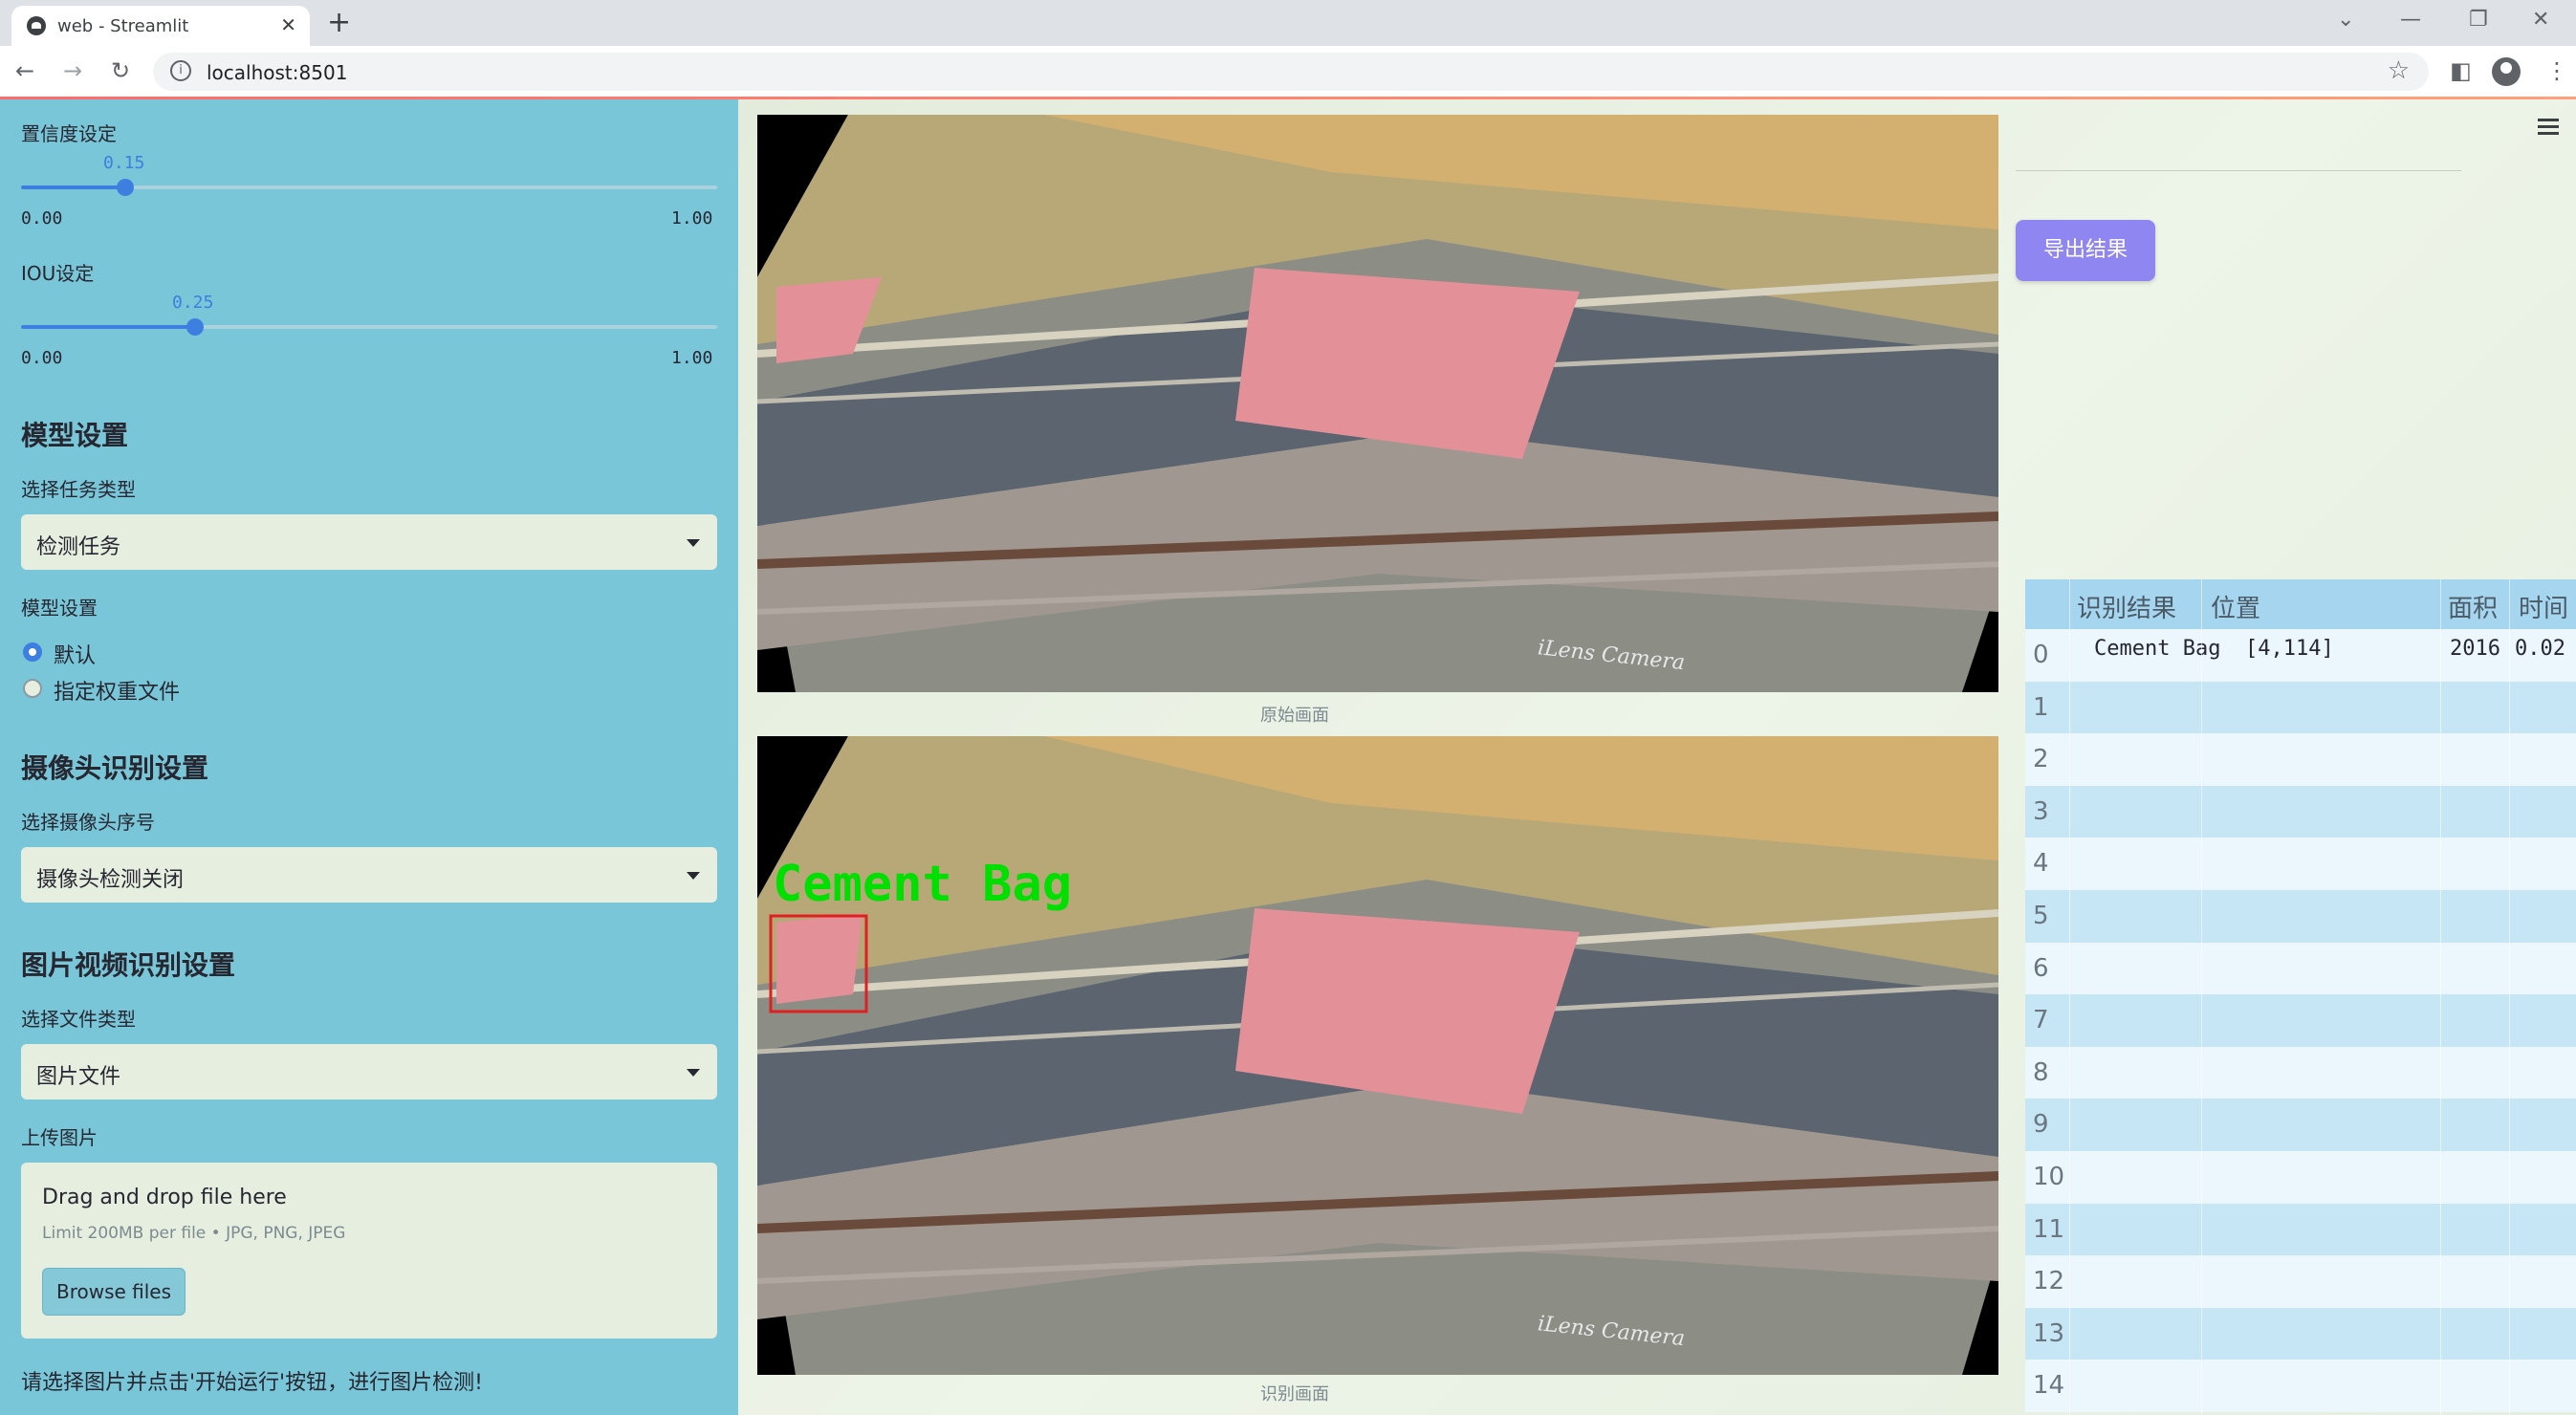  What do you see at coordinates (2041, 968) in the screenshot?
I see `row-index: 6` at bounding box center [2041, 968].